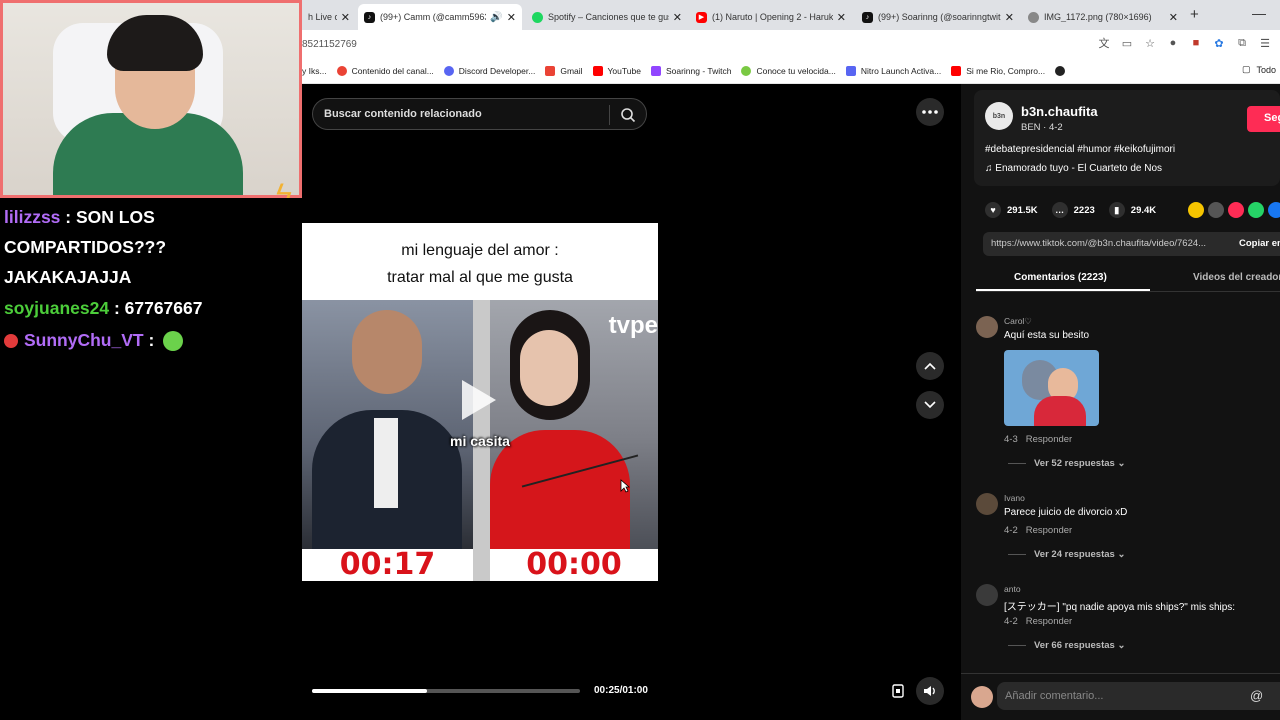  I want to click on extension-icon: ✿, so click(1219, 43).